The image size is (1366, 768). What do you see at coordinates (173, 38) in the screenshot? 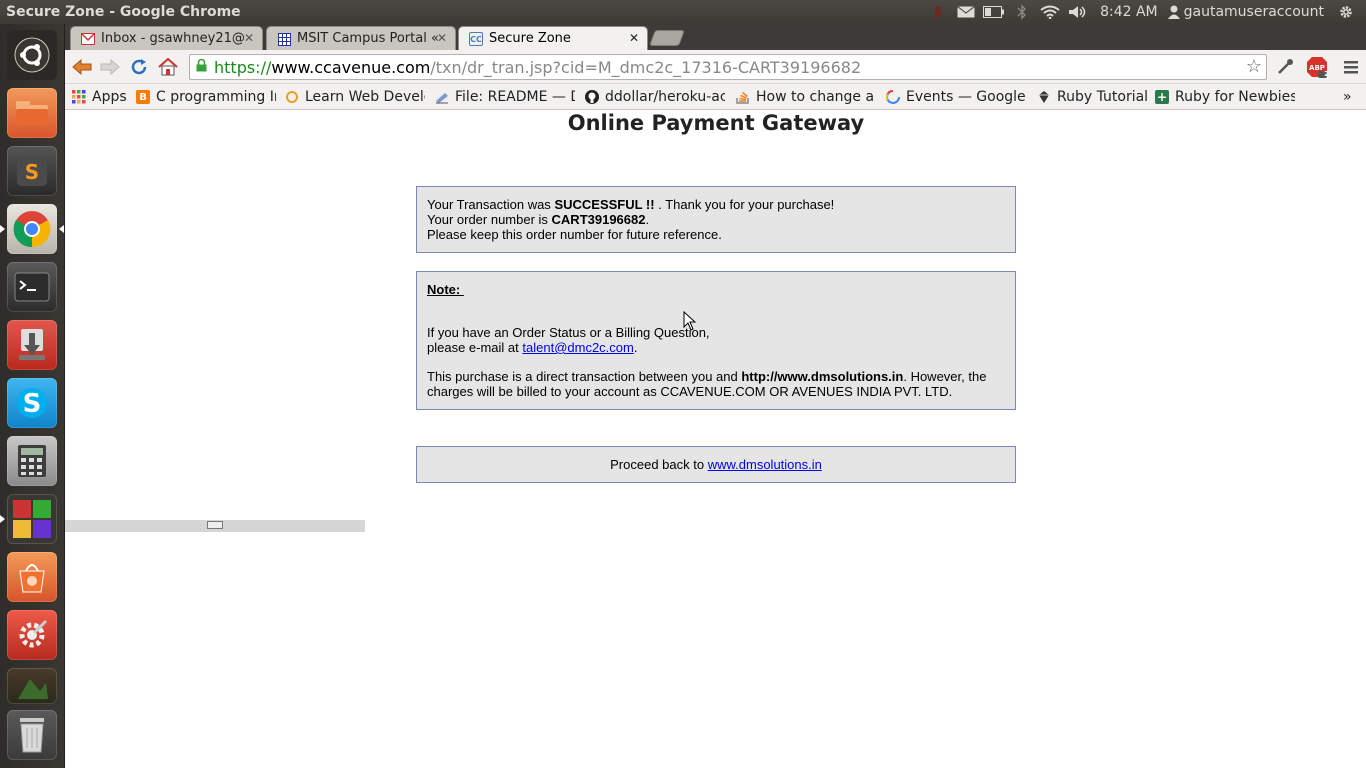
I see `tab-label: Inbox - gsawhney21@` at bounding box center [173, 38].